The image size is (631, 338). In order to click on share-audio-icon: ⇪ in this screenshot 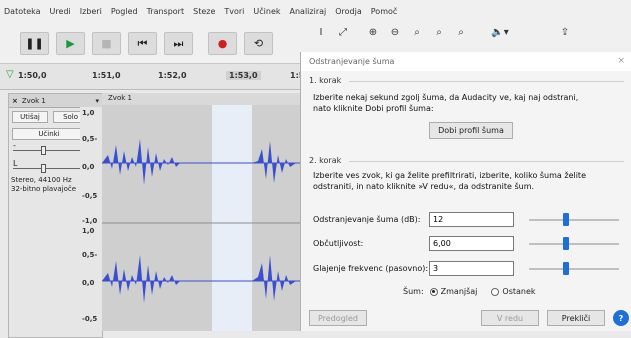, I will do `click(565, 32)`.